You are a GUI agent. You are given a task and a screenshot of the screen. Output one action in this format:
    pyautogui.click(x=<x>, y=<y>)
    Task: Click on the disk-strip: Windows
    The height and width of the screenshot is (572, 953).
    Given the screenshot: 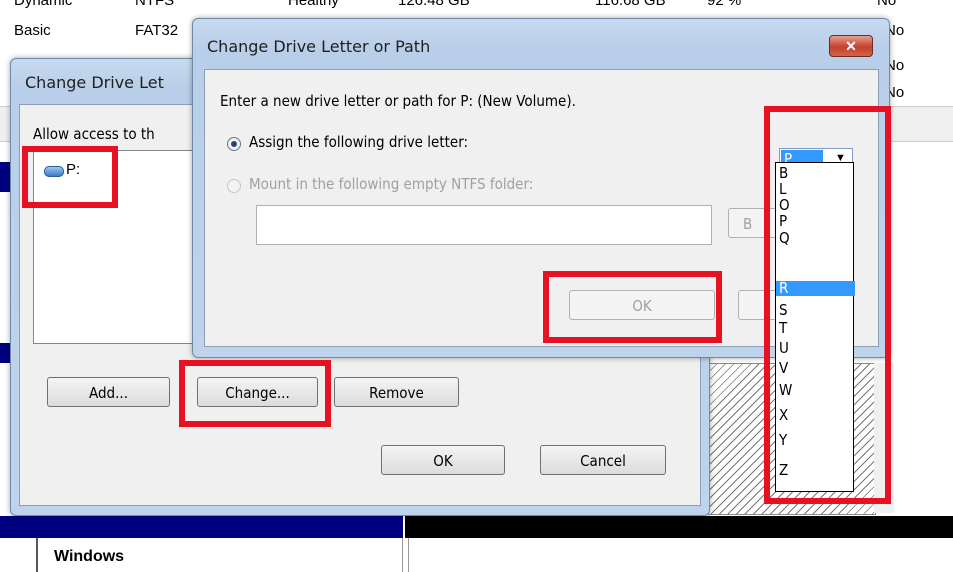 What is the action you would take?
    pyautogui.click(x=476, y=544)
    